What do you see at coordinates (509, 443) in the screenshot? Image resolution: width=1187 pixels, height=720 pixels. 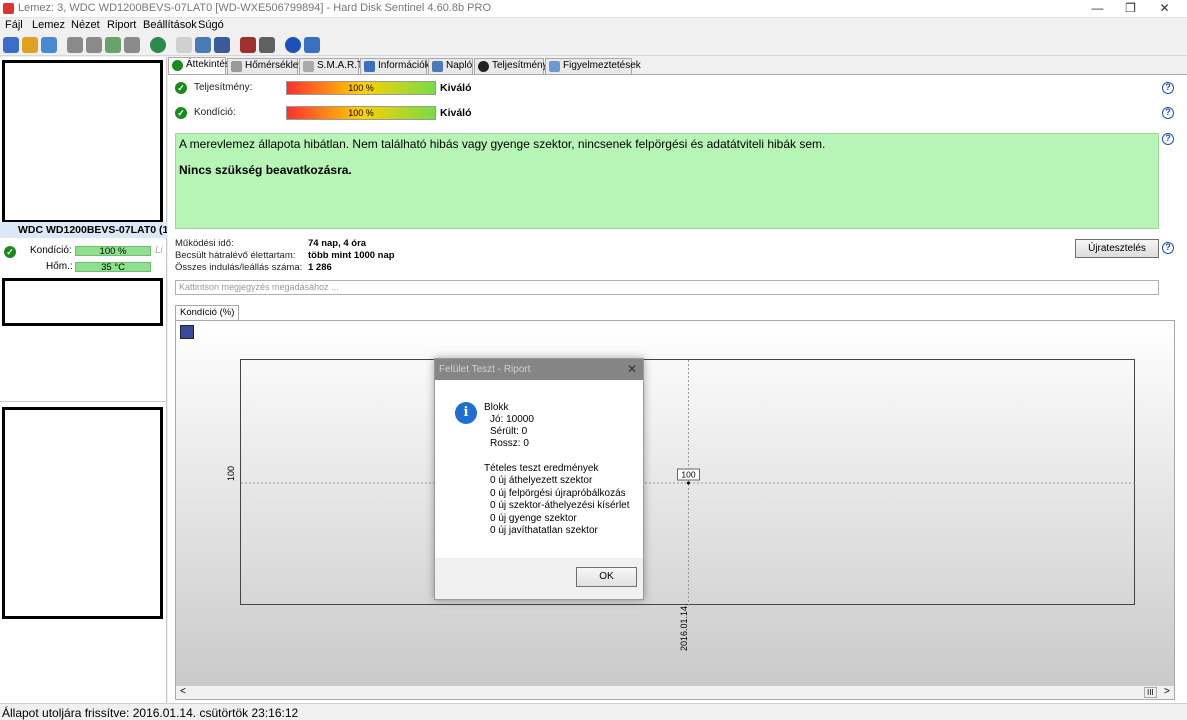 I see `report-line: Rossz: 0` at bounding box center [509, 443].